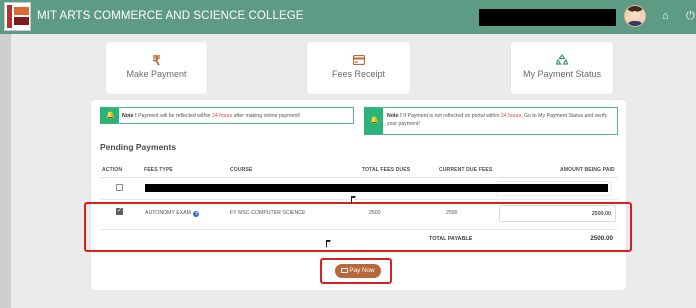  Describe the element at coordinates (635, 16) in the screenshot. I see `user-avatar` at that location.